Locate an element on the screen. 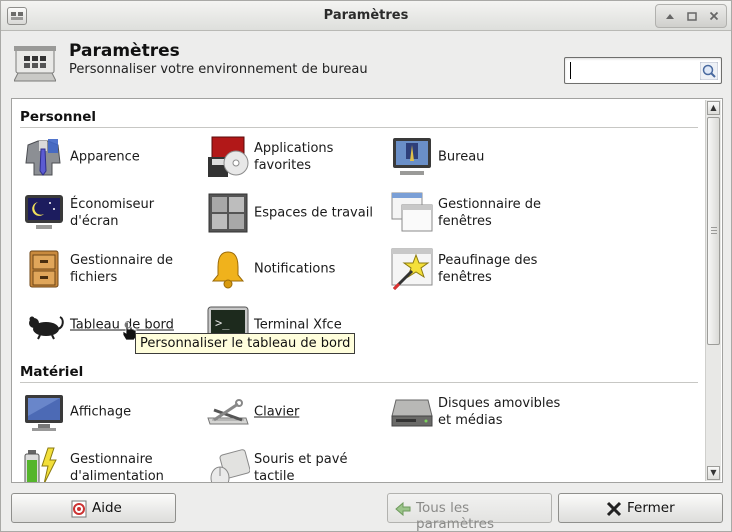 The width and height of the screenshot is (732, 532). scroll-up-arrow-icon: ▲ is located at coordinates (713, 108).